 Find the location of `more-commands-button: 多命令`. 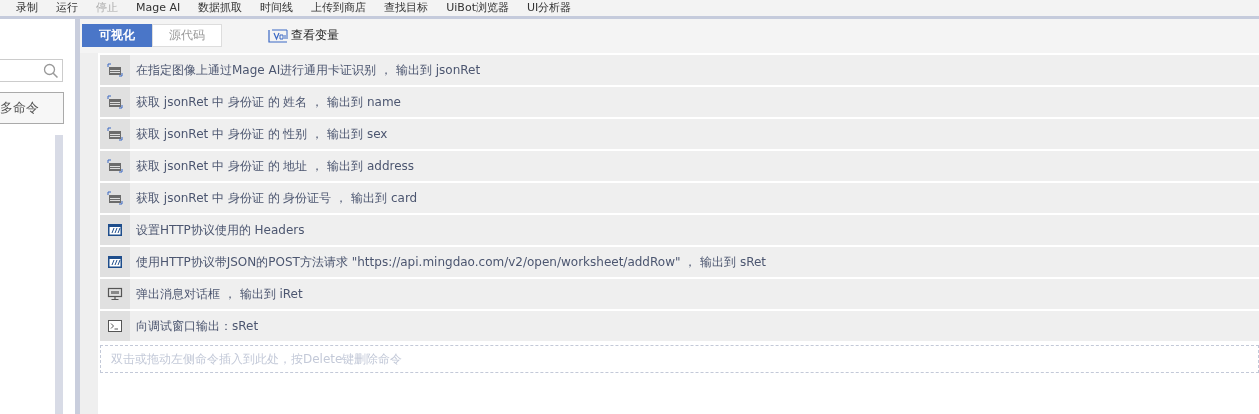

more-commands-button: 多命令 is located at coordinates (32, 108).